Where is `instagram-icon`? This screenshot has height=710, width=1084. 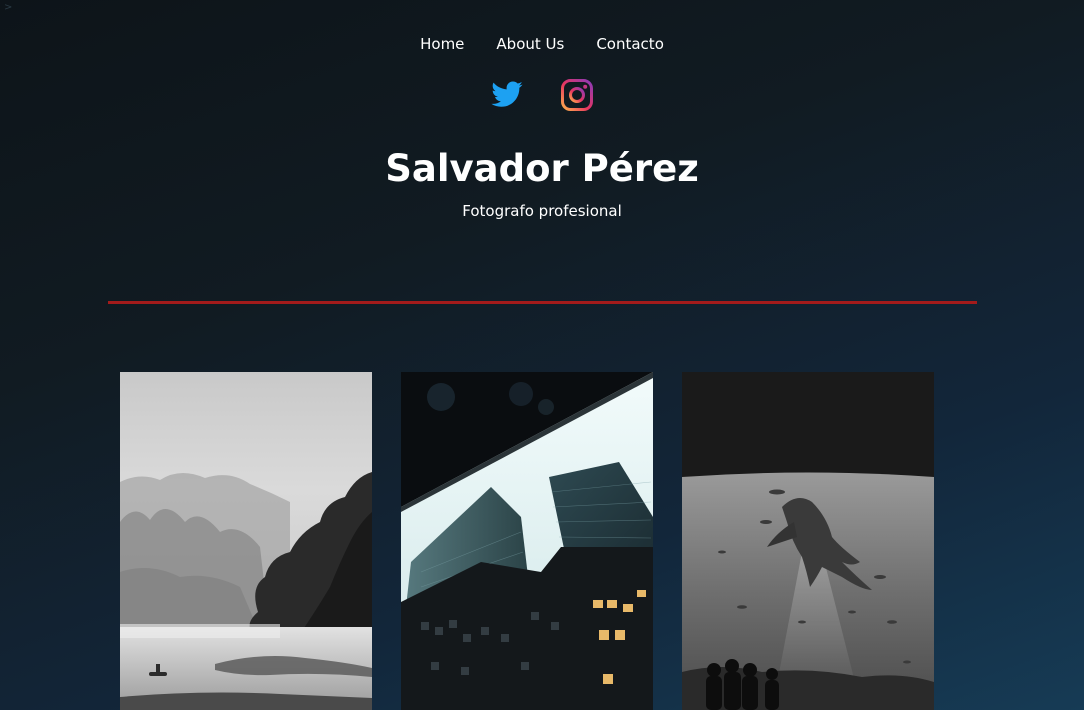 instagram-icon is located at coordinates (577, 95).